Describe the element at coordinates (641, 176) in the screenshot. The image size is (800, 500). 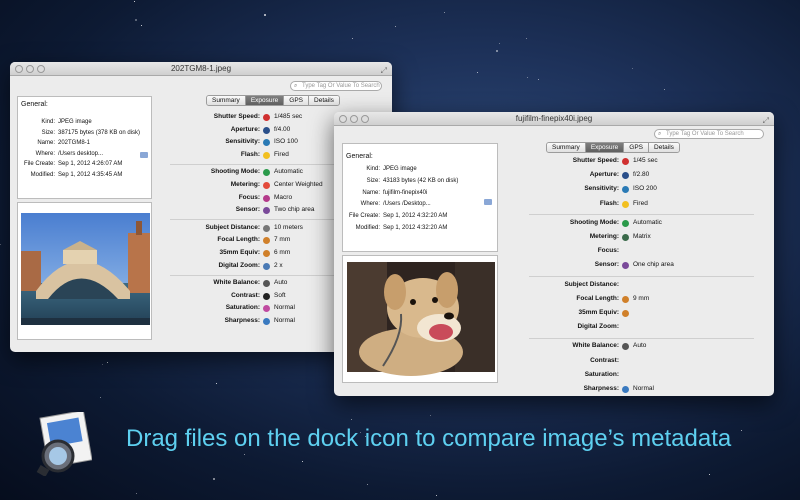
I see `exposure-row: Aperture: f/2.80` at that location.